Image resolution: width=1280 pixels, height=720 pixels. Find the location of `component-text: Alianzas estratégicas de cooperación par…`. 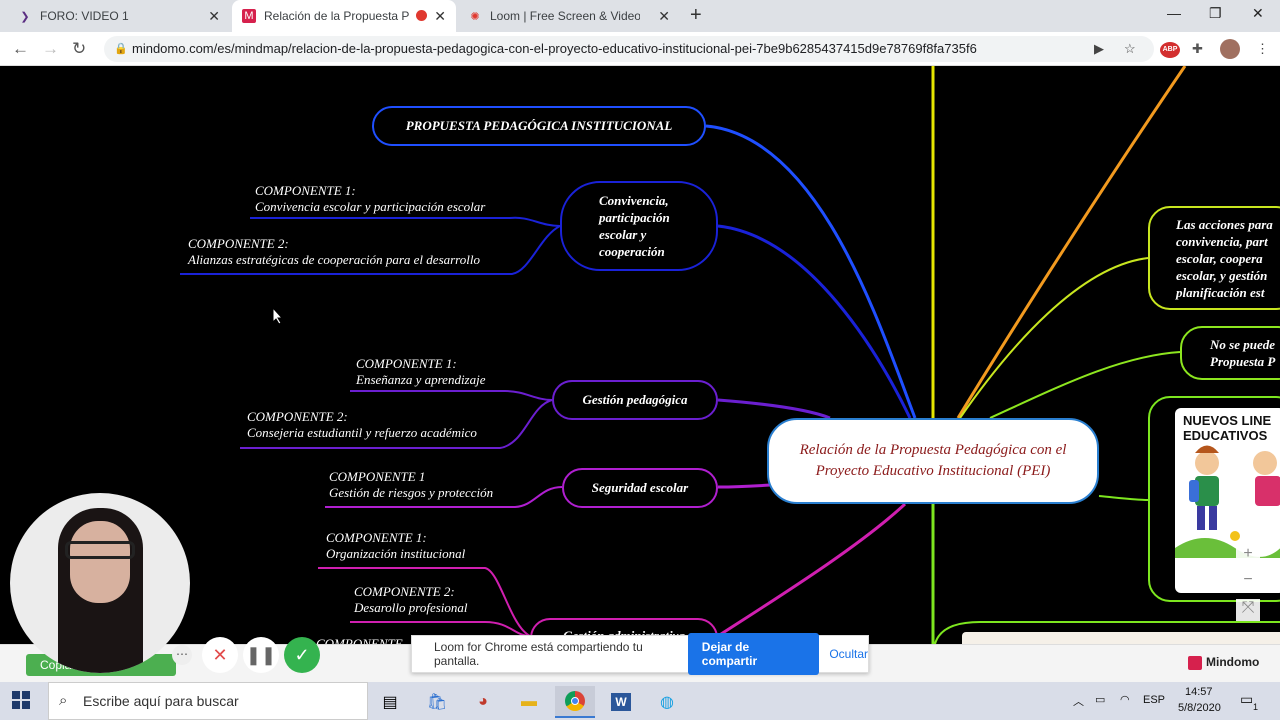

component-text: Alianzas estratégicas de cooperación par… is located at coordinates (334, 259).